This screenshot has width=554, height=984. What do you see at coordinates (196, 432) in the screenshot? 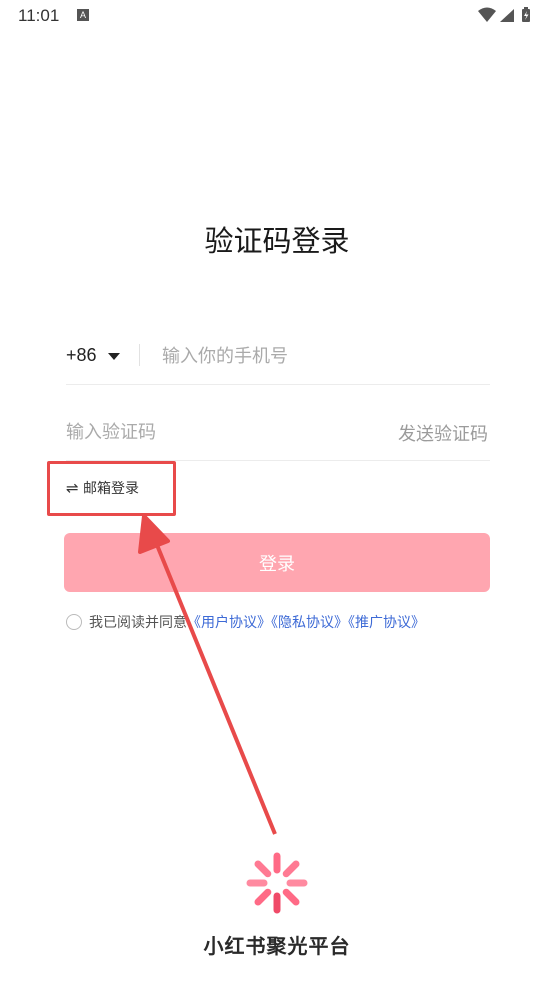
I see `verification-code-input` at bounding box center [196, 432].